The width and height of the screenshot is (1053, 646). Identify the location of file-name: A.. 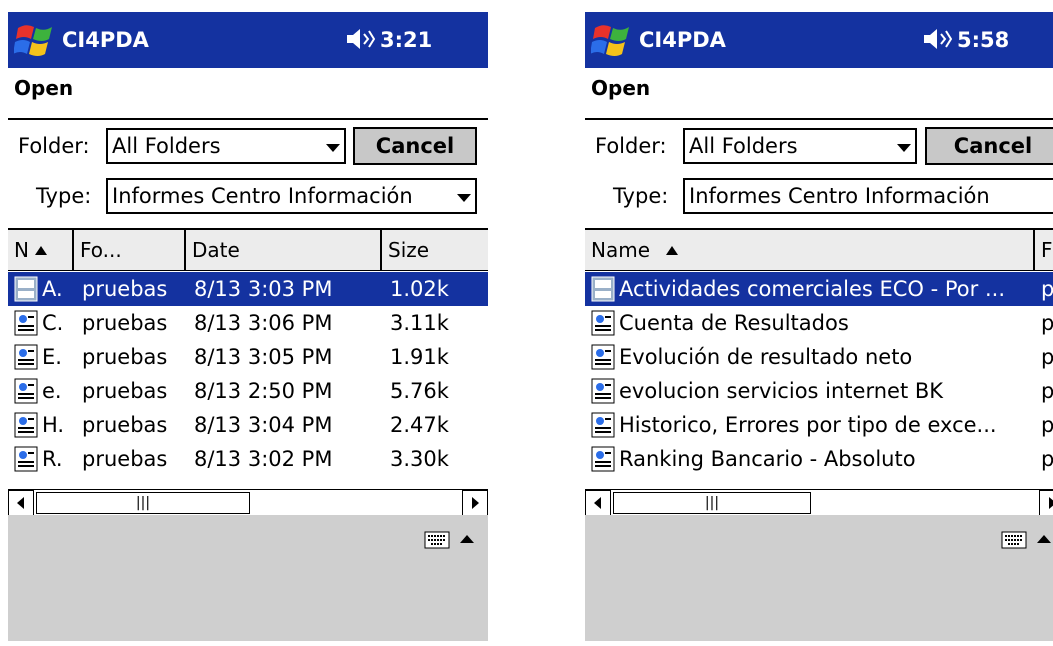
(52, 289).